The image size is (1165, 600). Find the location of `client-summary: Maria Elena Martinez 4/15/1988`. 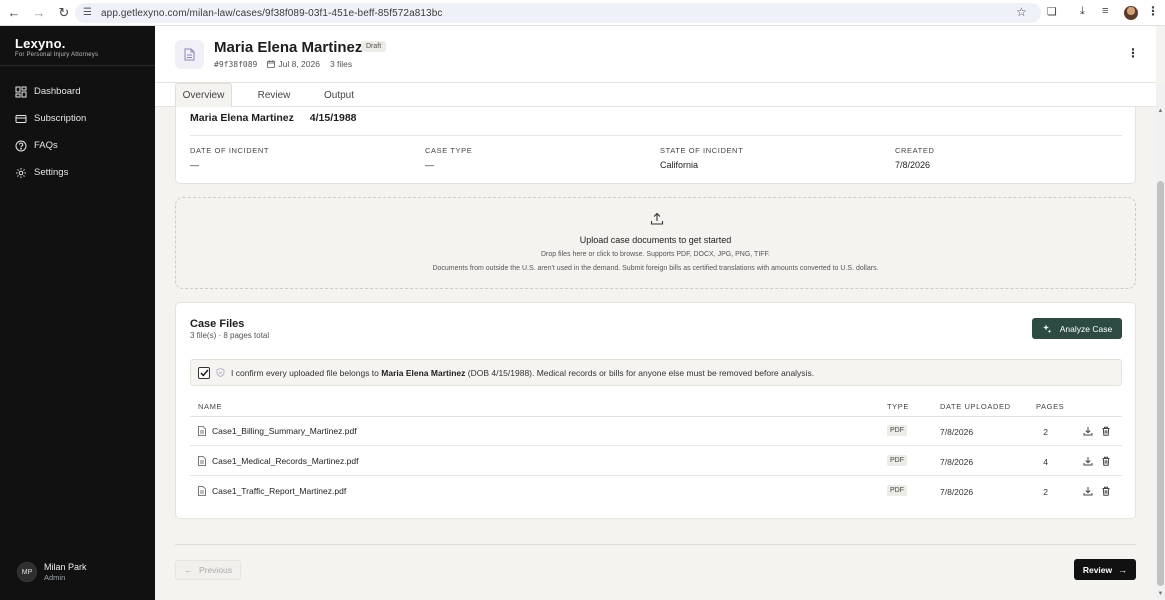

client-summary: Maria Elena Martinez 4/15/1988 is located at coordinates (273, 118).